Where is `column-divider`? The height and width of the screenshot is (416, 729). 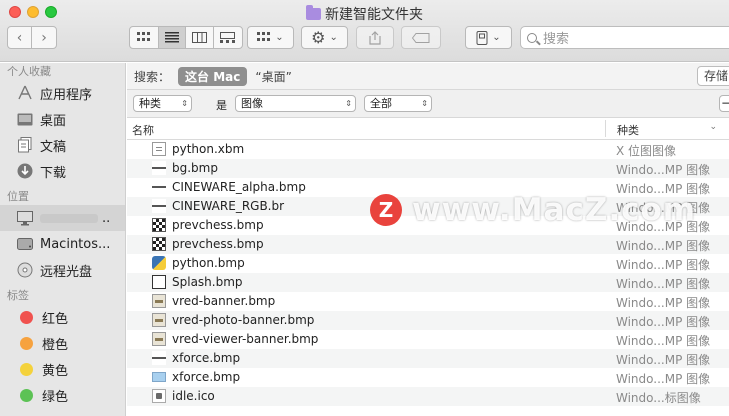
column-divider is located at coordinates (605, 128).